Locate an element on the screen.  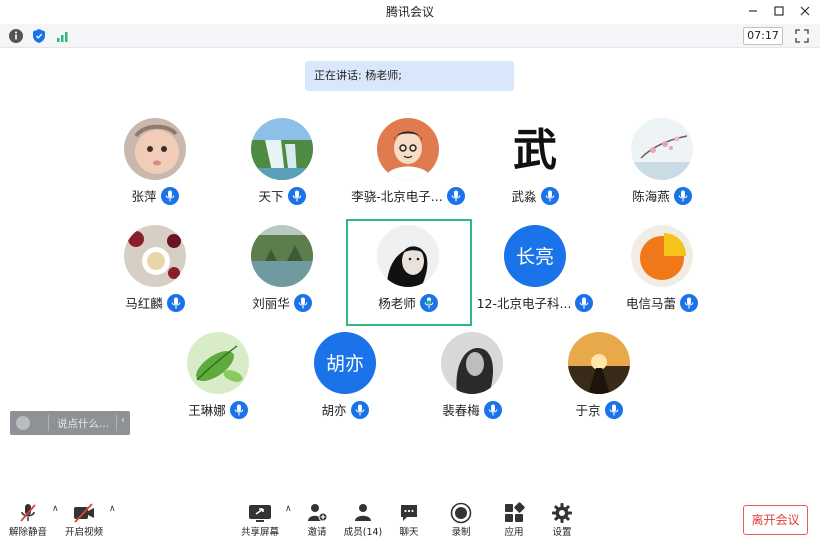
info-icon is located at coordinates (16, 36).